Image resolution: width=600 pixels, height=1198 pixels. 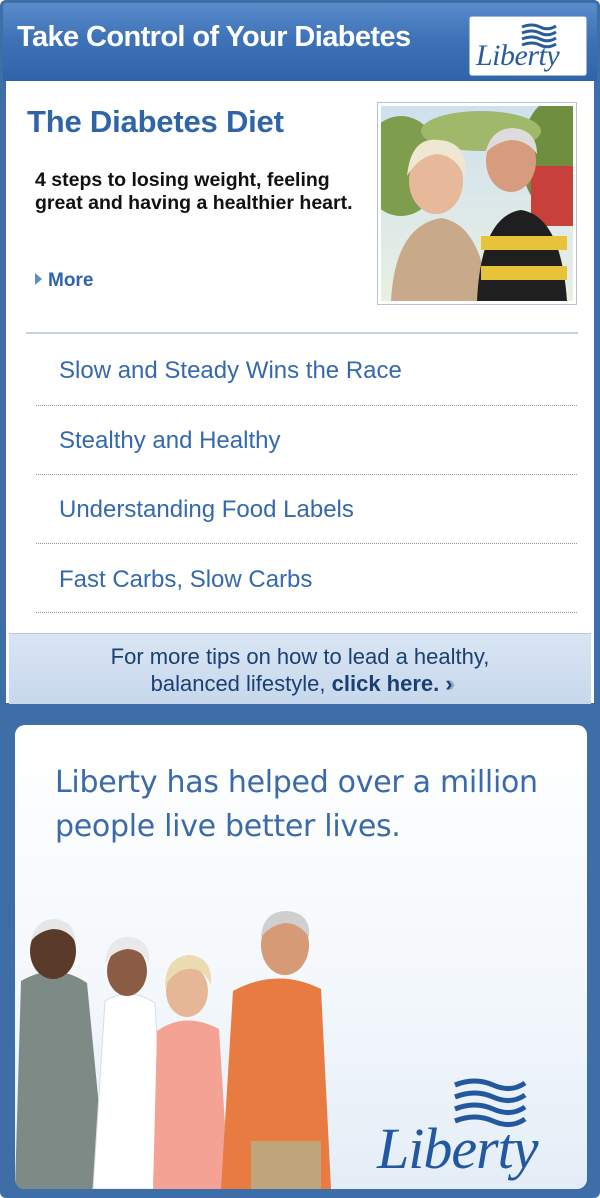 What do you see at coordinates (451, 683) in the screenshot?
I see `double-chevron-right-icon: ›››` at bounding box center [451, 683].